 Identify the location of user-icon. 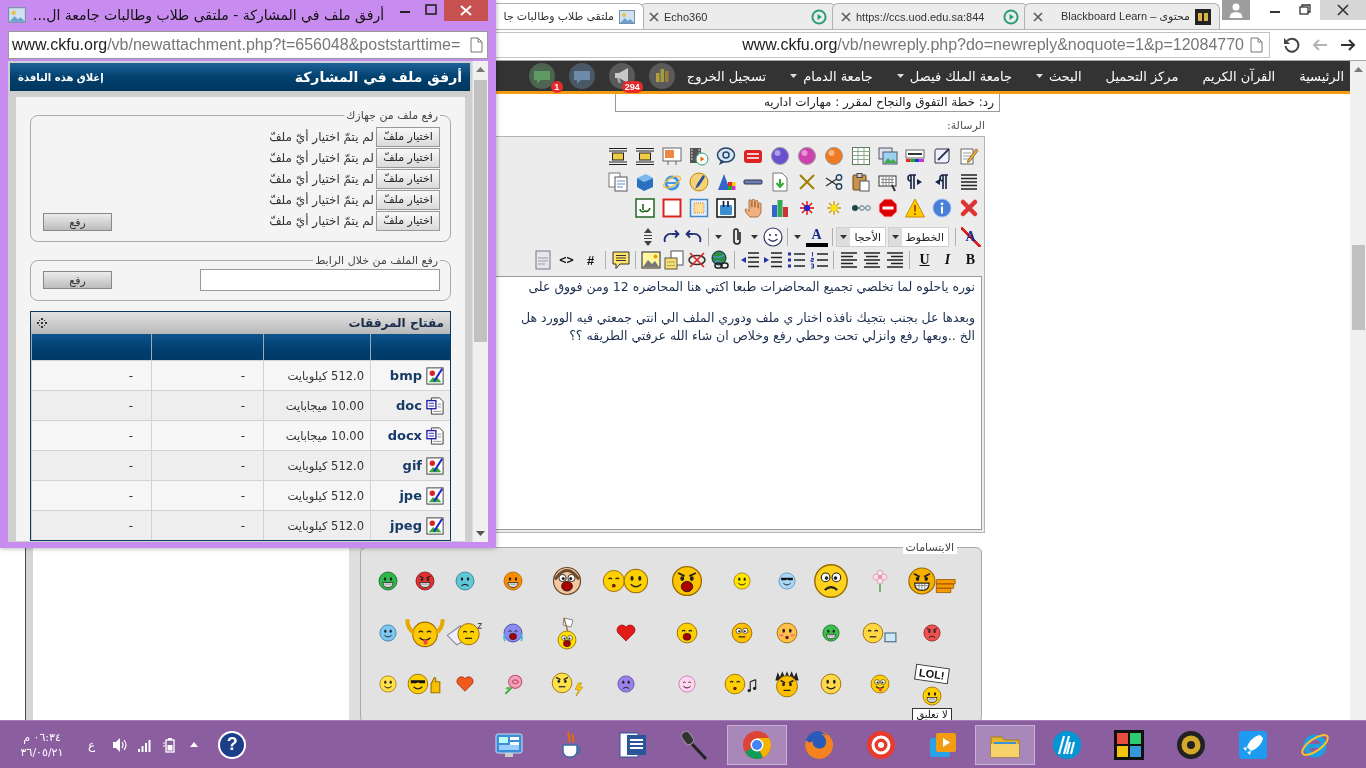
(1236, 10).